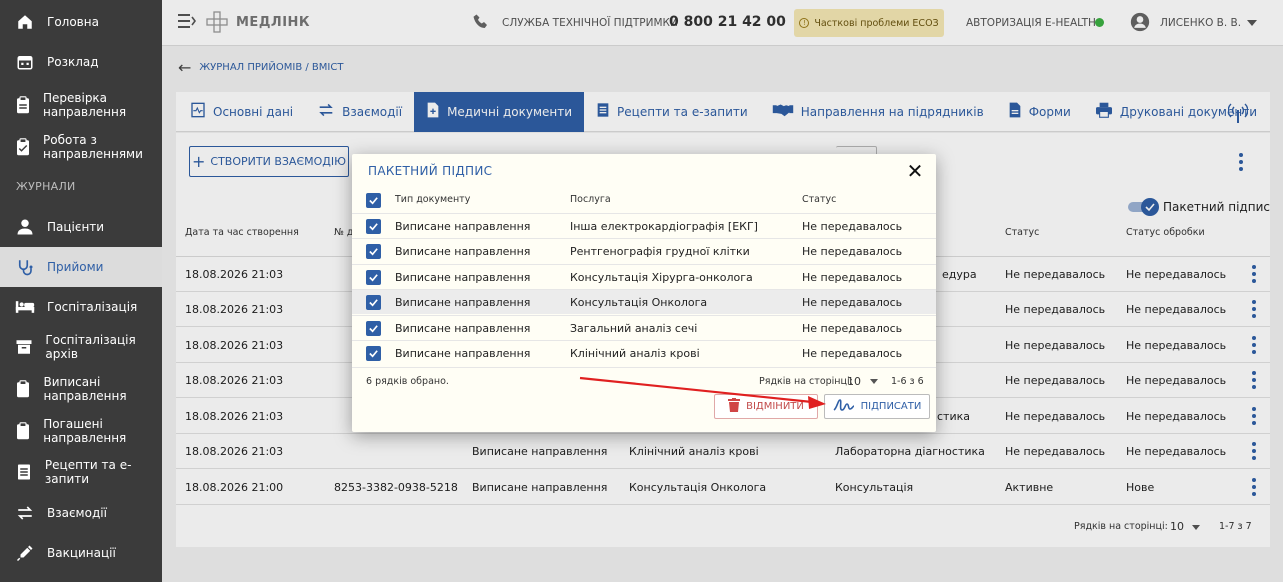 The height and width of the screenshot is (582, 1283). What do you see at coordinates (854, 381) in the screenshot?
I see `dialog-pager-size: 10` at bounding box center [854, 381].